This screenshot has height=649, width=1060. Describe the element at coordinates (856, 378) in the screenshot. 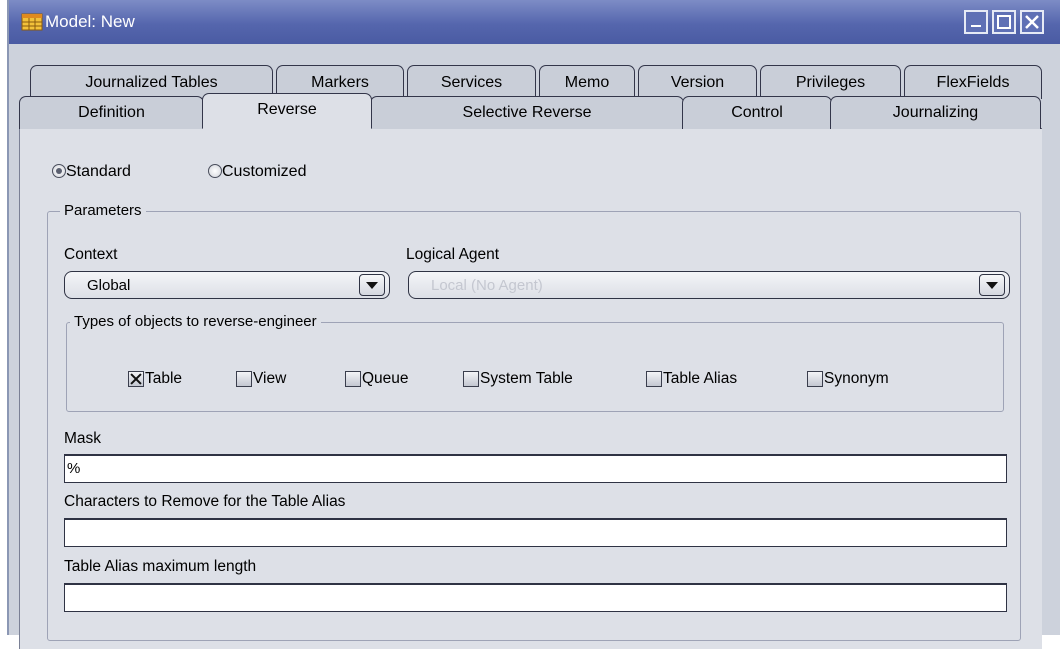

I see `synonym-checkbox-label: Synonym` at that location.